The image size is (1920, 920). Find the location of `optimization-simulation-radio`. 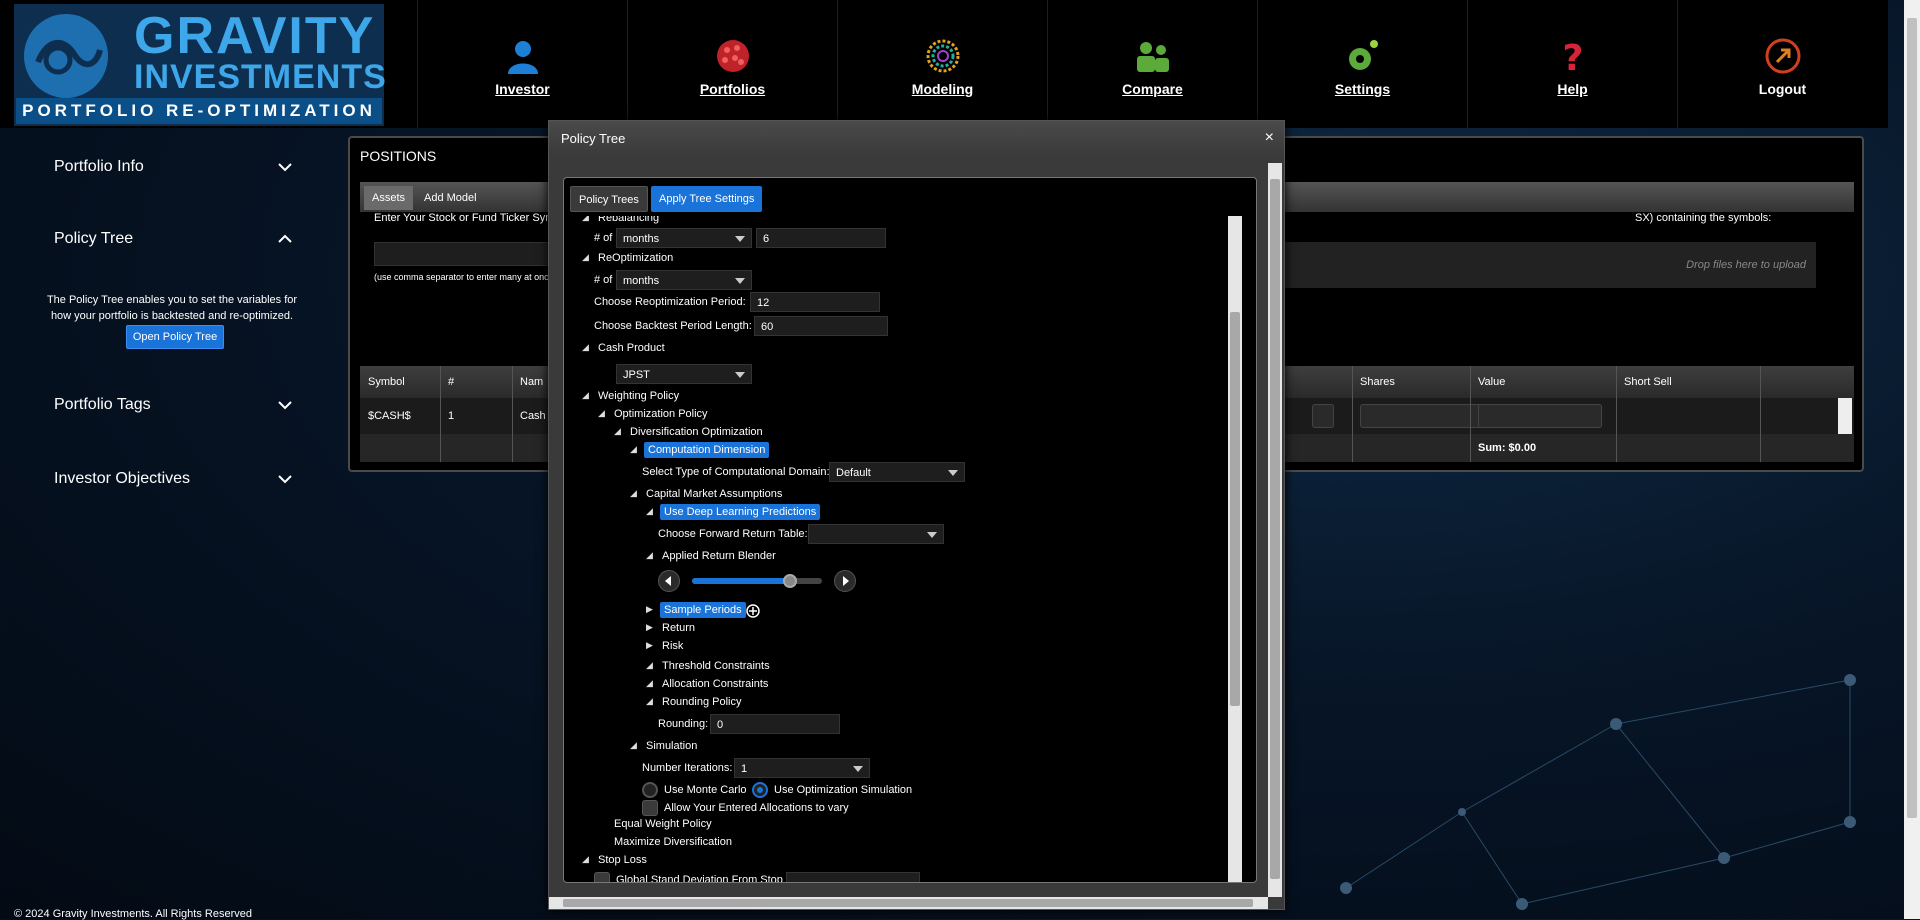

optimization-simulation-radio is located at coordinates (760, 790).